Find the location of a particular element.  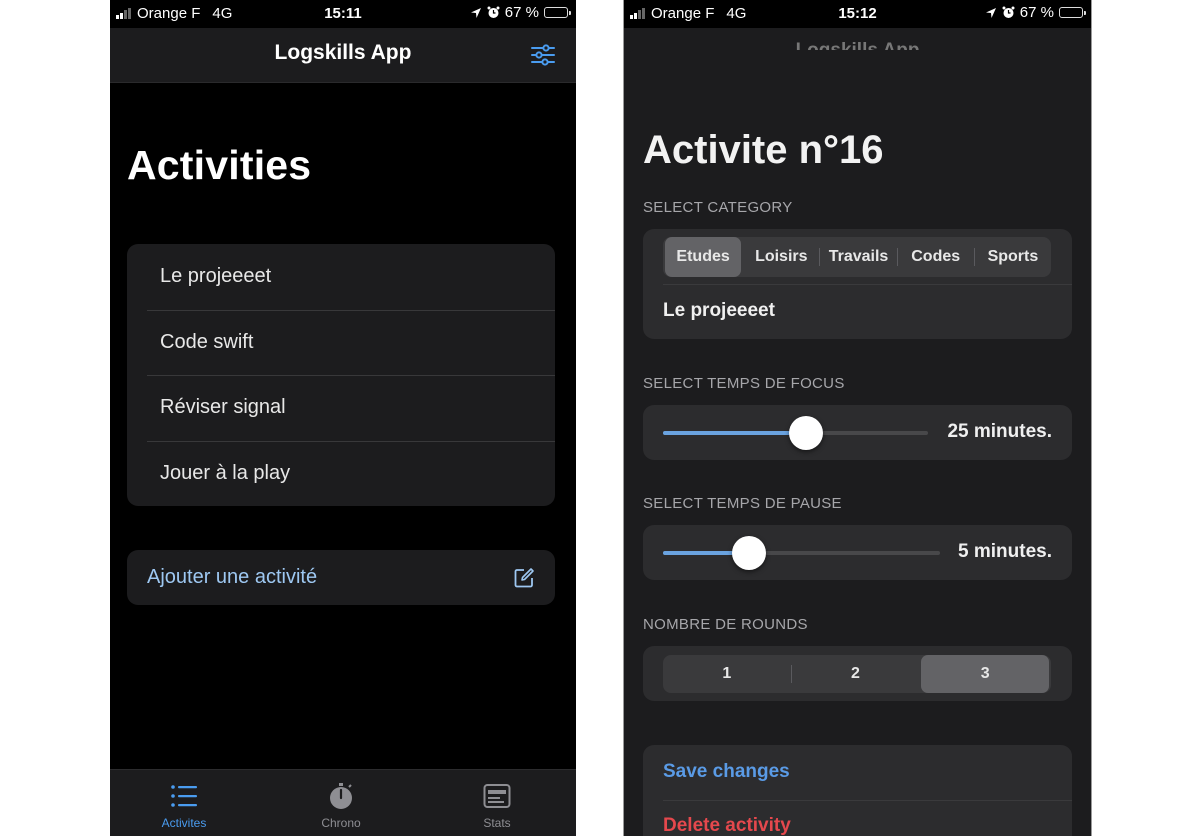

tab-bar: Activites Chrono Stats is located at coordinates (343, 802).